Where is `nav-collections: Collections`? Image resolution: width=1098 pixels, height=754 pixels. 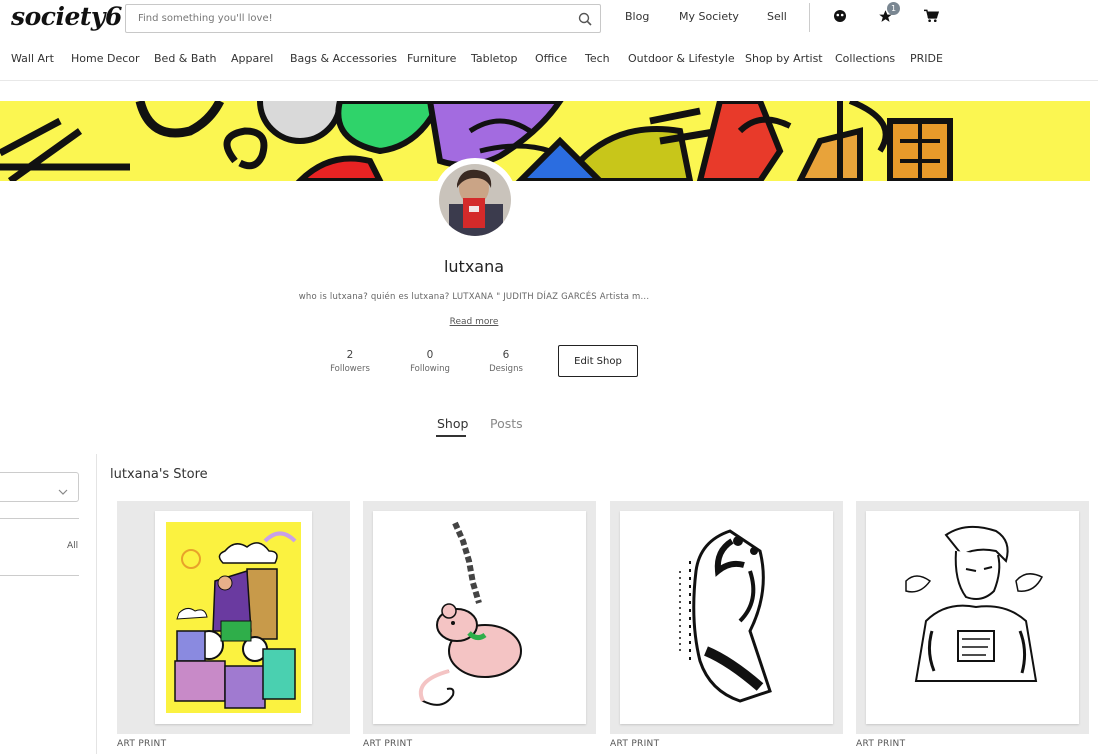
nav-collections: Collections is located at coordinates (865, 58).